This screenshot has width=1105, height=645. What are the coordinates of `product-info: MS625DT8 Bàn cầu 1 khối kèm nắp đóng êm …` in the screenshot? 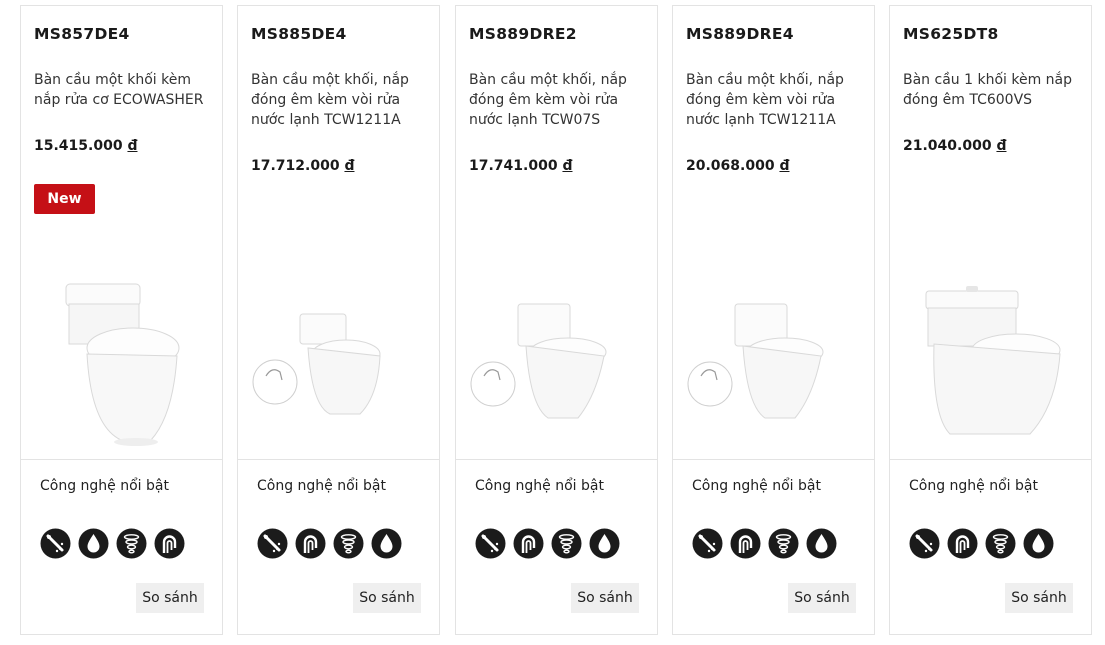 It's located at (990, 232).